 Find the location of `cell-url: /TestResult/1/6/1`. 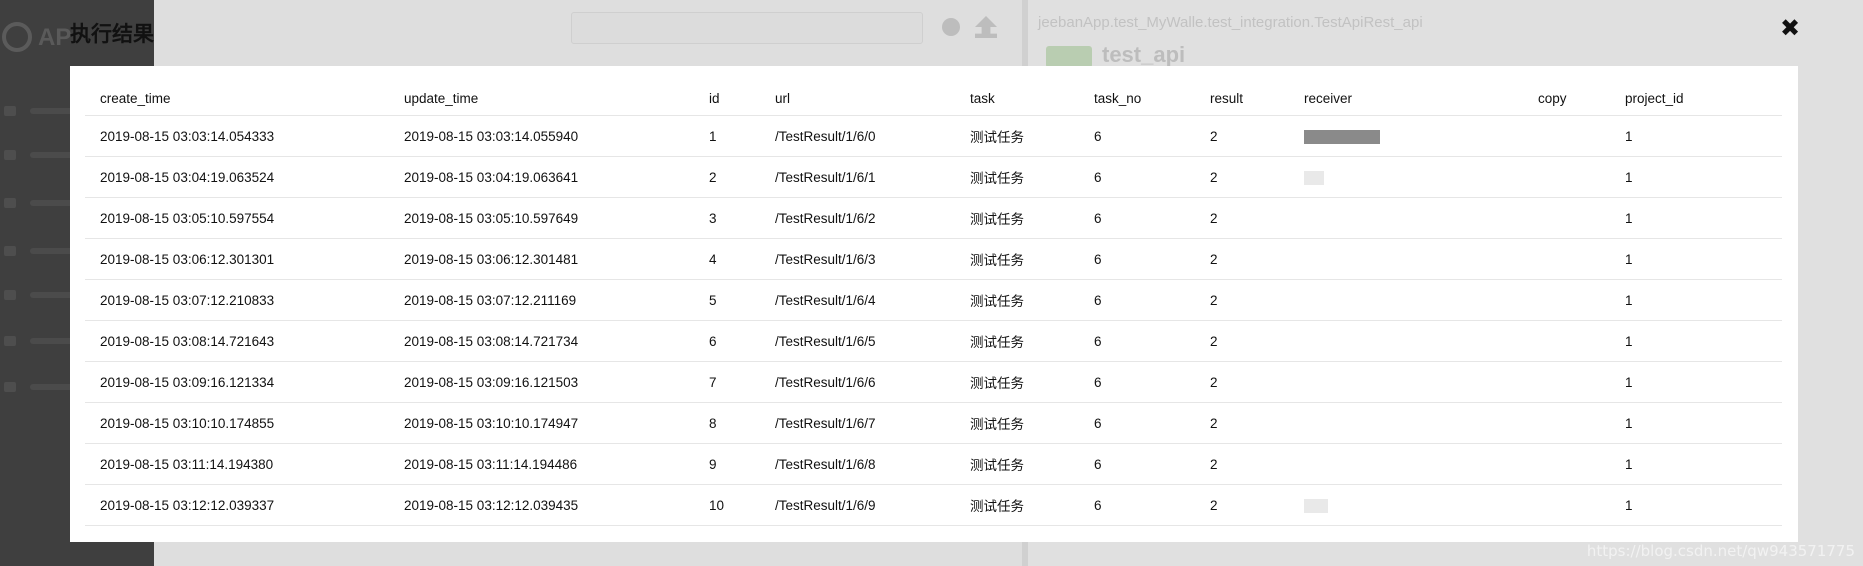

cell-url: /TestResult/1/6/1 is located at coordinates (857, 177).